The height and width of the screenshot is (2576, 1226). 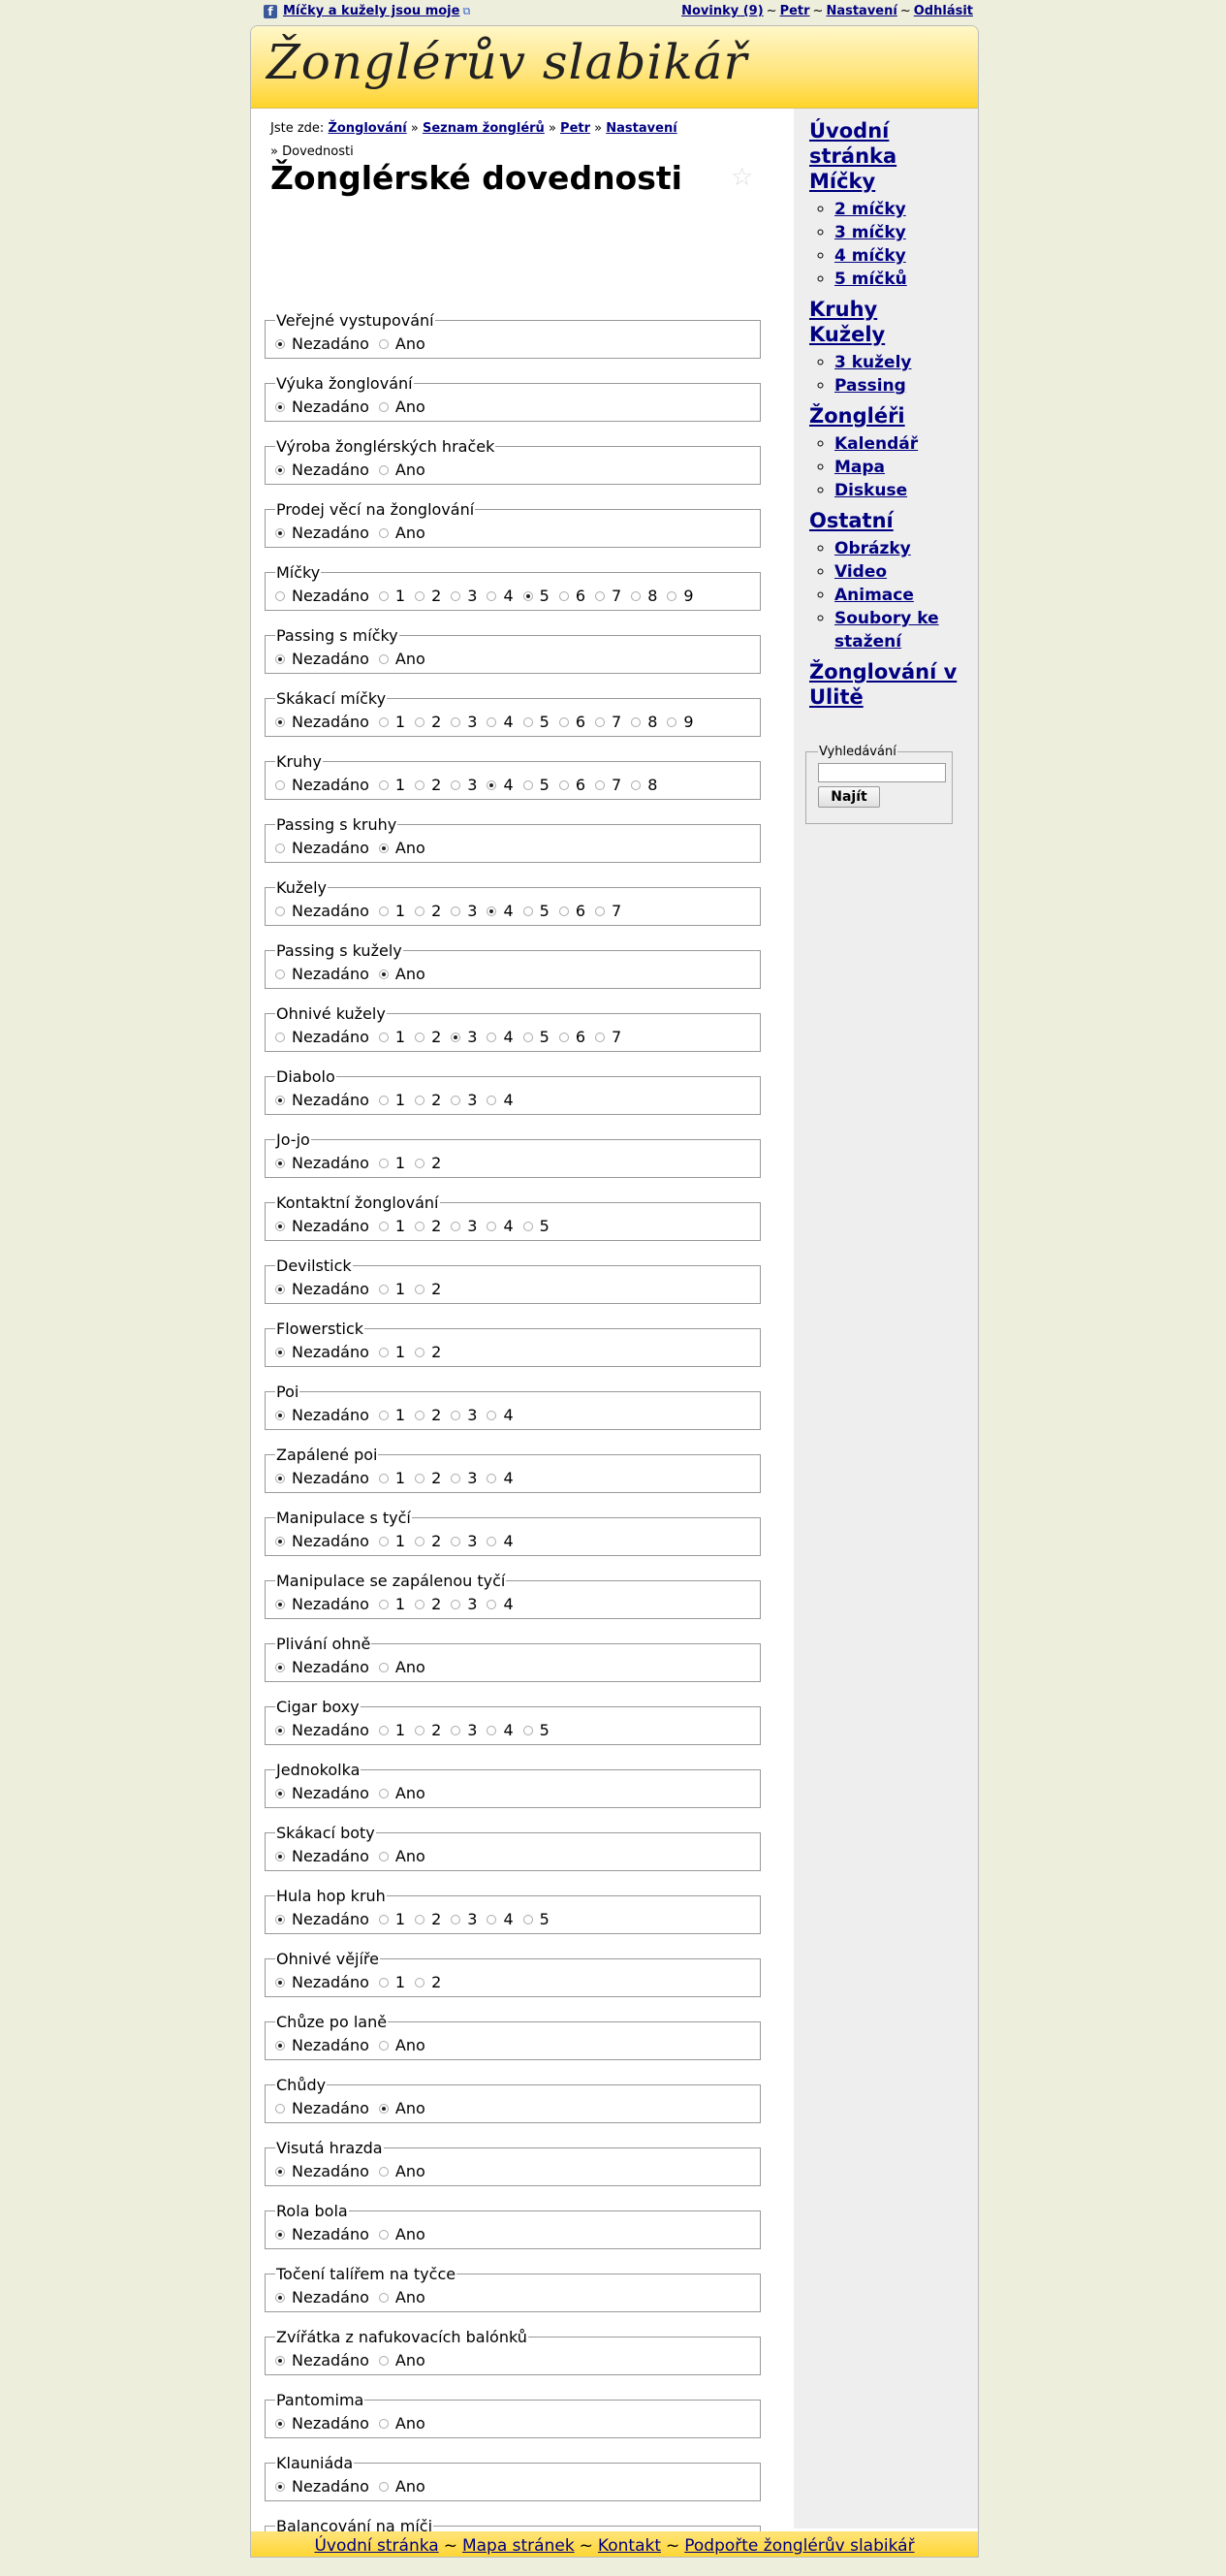 What do you see at coordinates (644, 722) in the screenshot?
I see `skill-option: 8` at bounding box center [644, 722].